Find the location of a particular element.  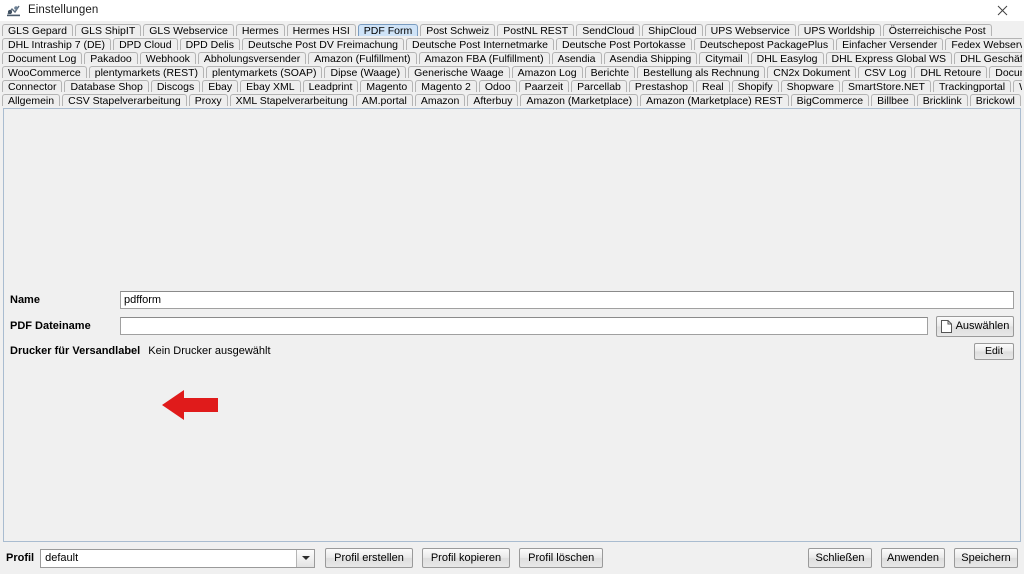

tab-sendcloud: SendCloud is located at coordinates (608, 30).